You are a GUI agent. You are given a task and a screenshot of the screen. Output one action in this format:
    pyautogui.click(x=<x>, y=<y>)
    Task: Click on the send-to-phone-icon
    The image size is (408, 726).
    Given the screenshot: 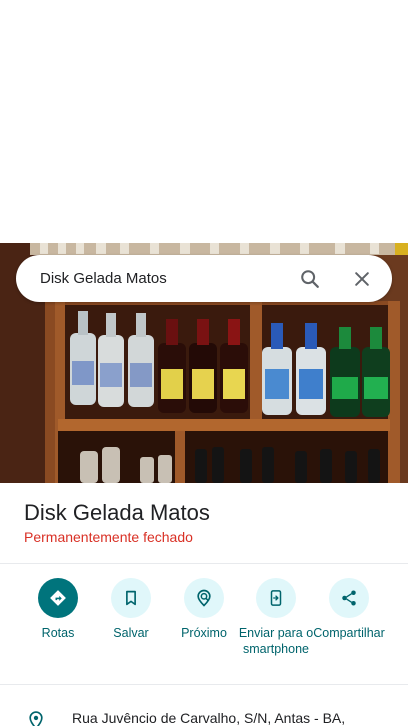 What is the action you would take?
    pyautogui.click(x=276, y=598)
    